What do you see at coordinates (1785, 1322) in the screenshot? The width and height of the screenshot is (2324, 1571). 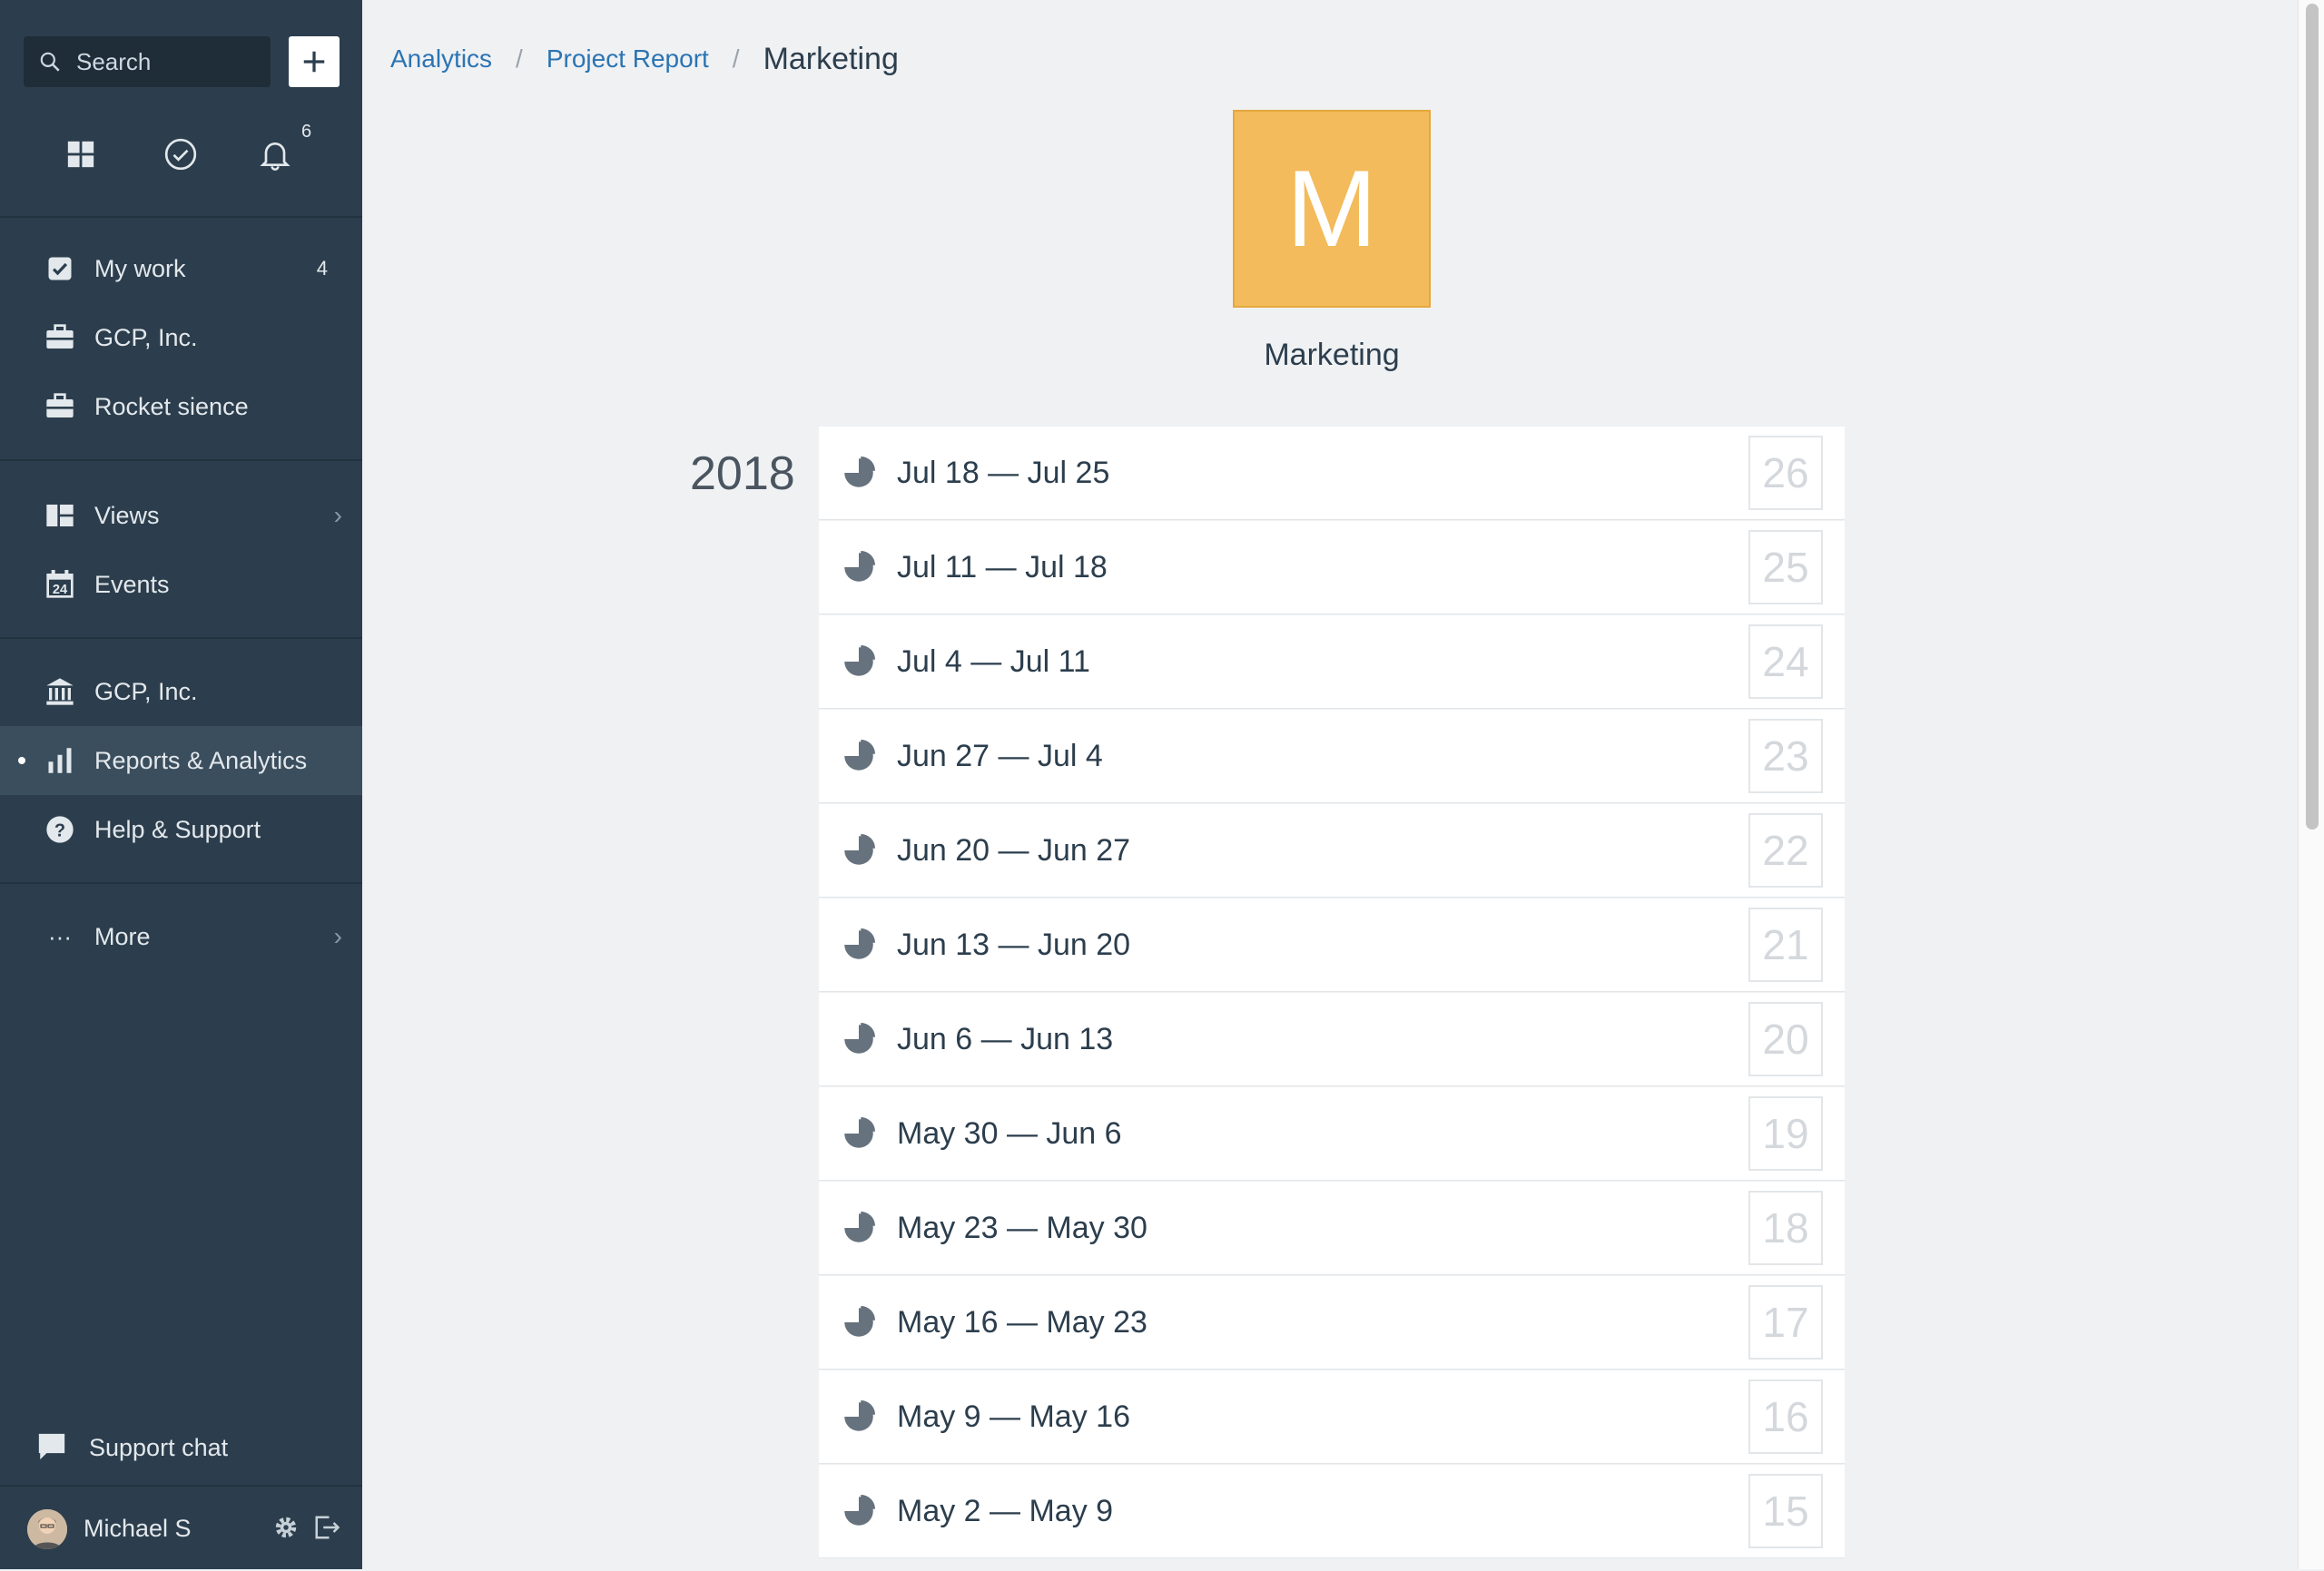 I see `week-number-badge: 17` at bounding box center [1785, 1322].